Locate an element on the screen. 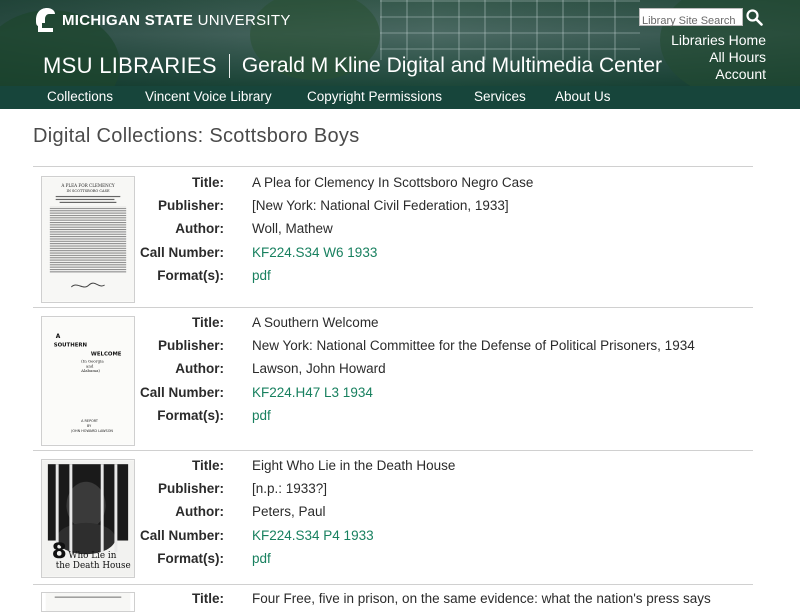 This screenshot has height=612, width=800. thumb-text: A REPORT is located at coordinates (90, 421).